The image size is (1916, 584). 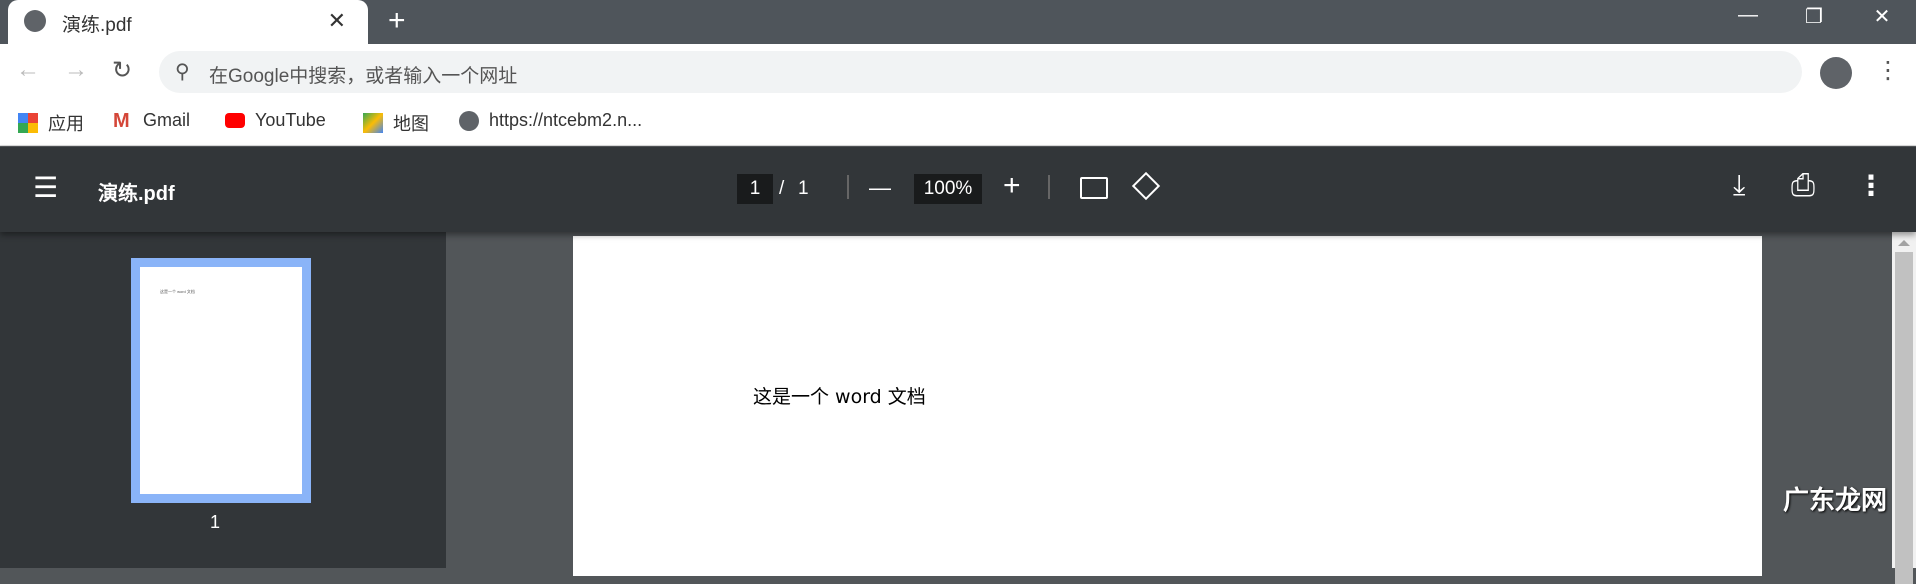 What do you see at coordinates (373, 123) in the screenshot?
I see `maps-icon` at bounding box center [373, 123].